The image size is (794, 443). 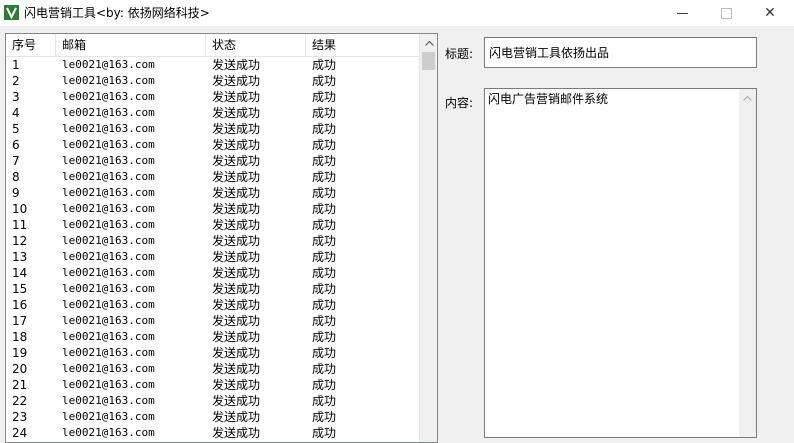 I want to click on list-row: 13 le0021@163.com 发送成功 成功, so click(x=212, y=257).